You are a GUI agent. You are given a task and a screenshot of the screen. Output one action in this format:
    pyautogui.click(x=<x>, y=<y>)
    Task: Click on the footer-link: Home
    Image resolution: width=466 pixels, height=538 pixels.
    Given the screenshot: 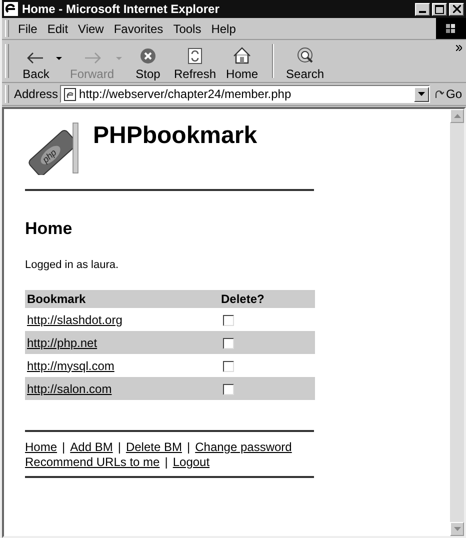 What is the action you would take?
    pyautogui.click(x=41, y=447)
    